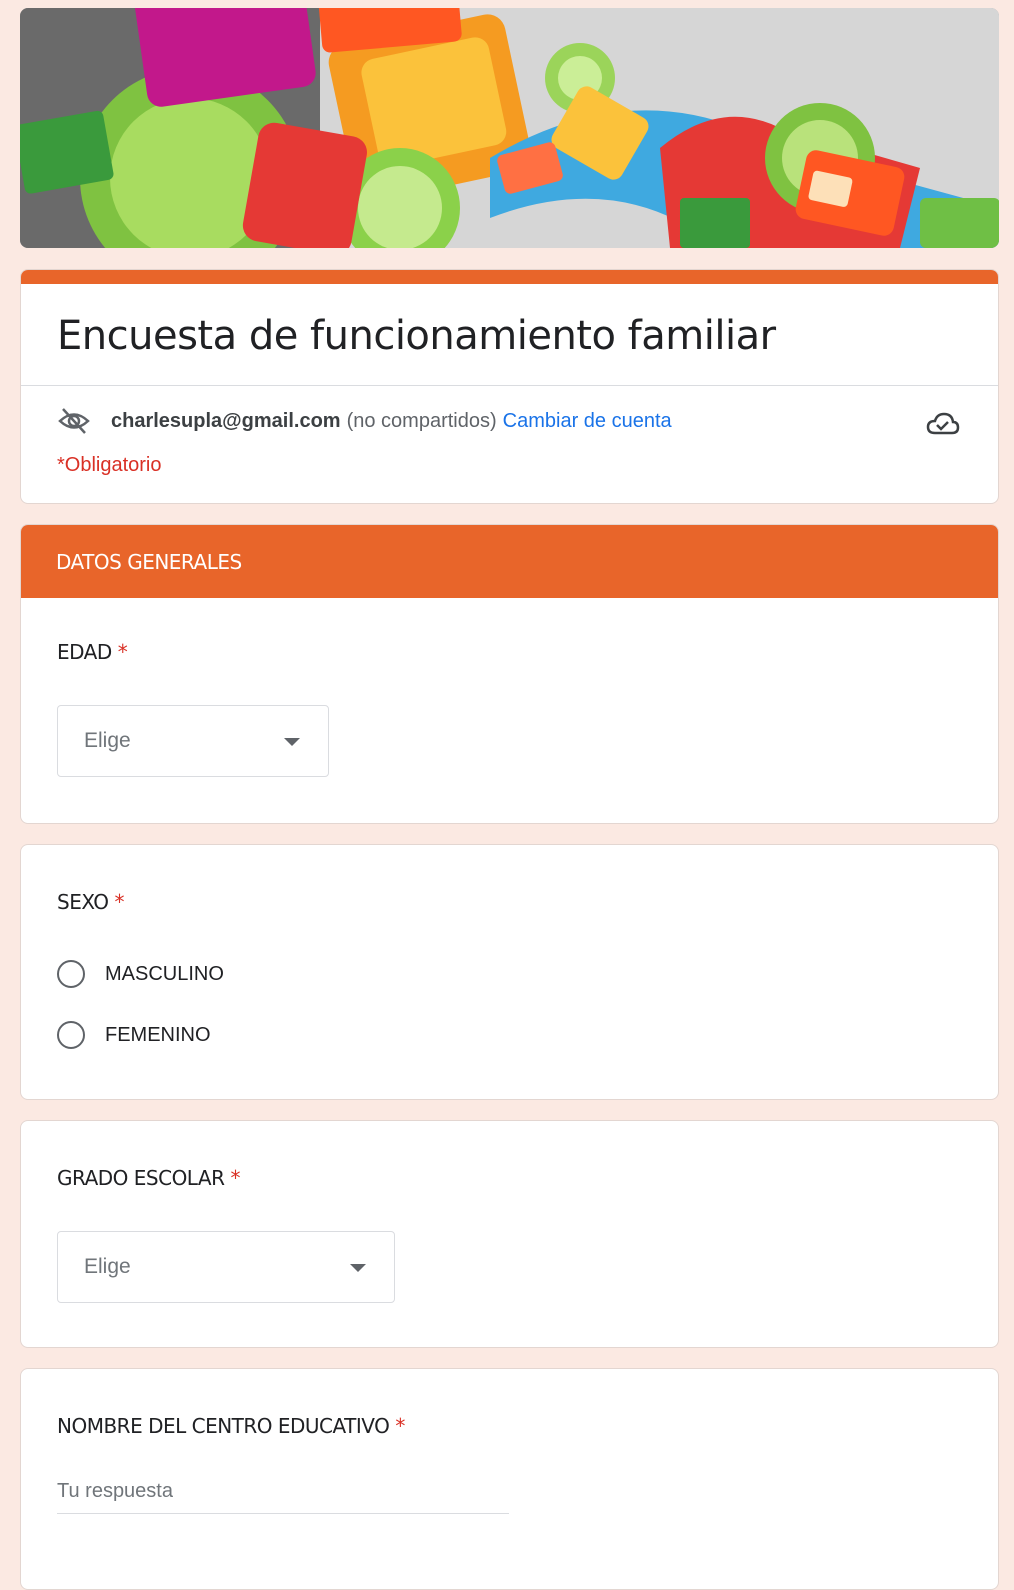 The width and height of the screenshot is (1014, 1590). I want to click on eye-off-icon, so click(74, 421).